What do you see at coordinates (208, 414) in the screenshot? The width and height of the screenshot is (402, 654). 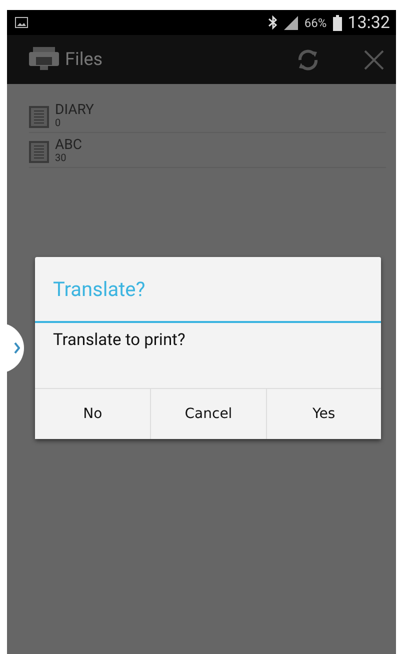 I see `dialog-button: Cancel` at bounding box center [208, 414].